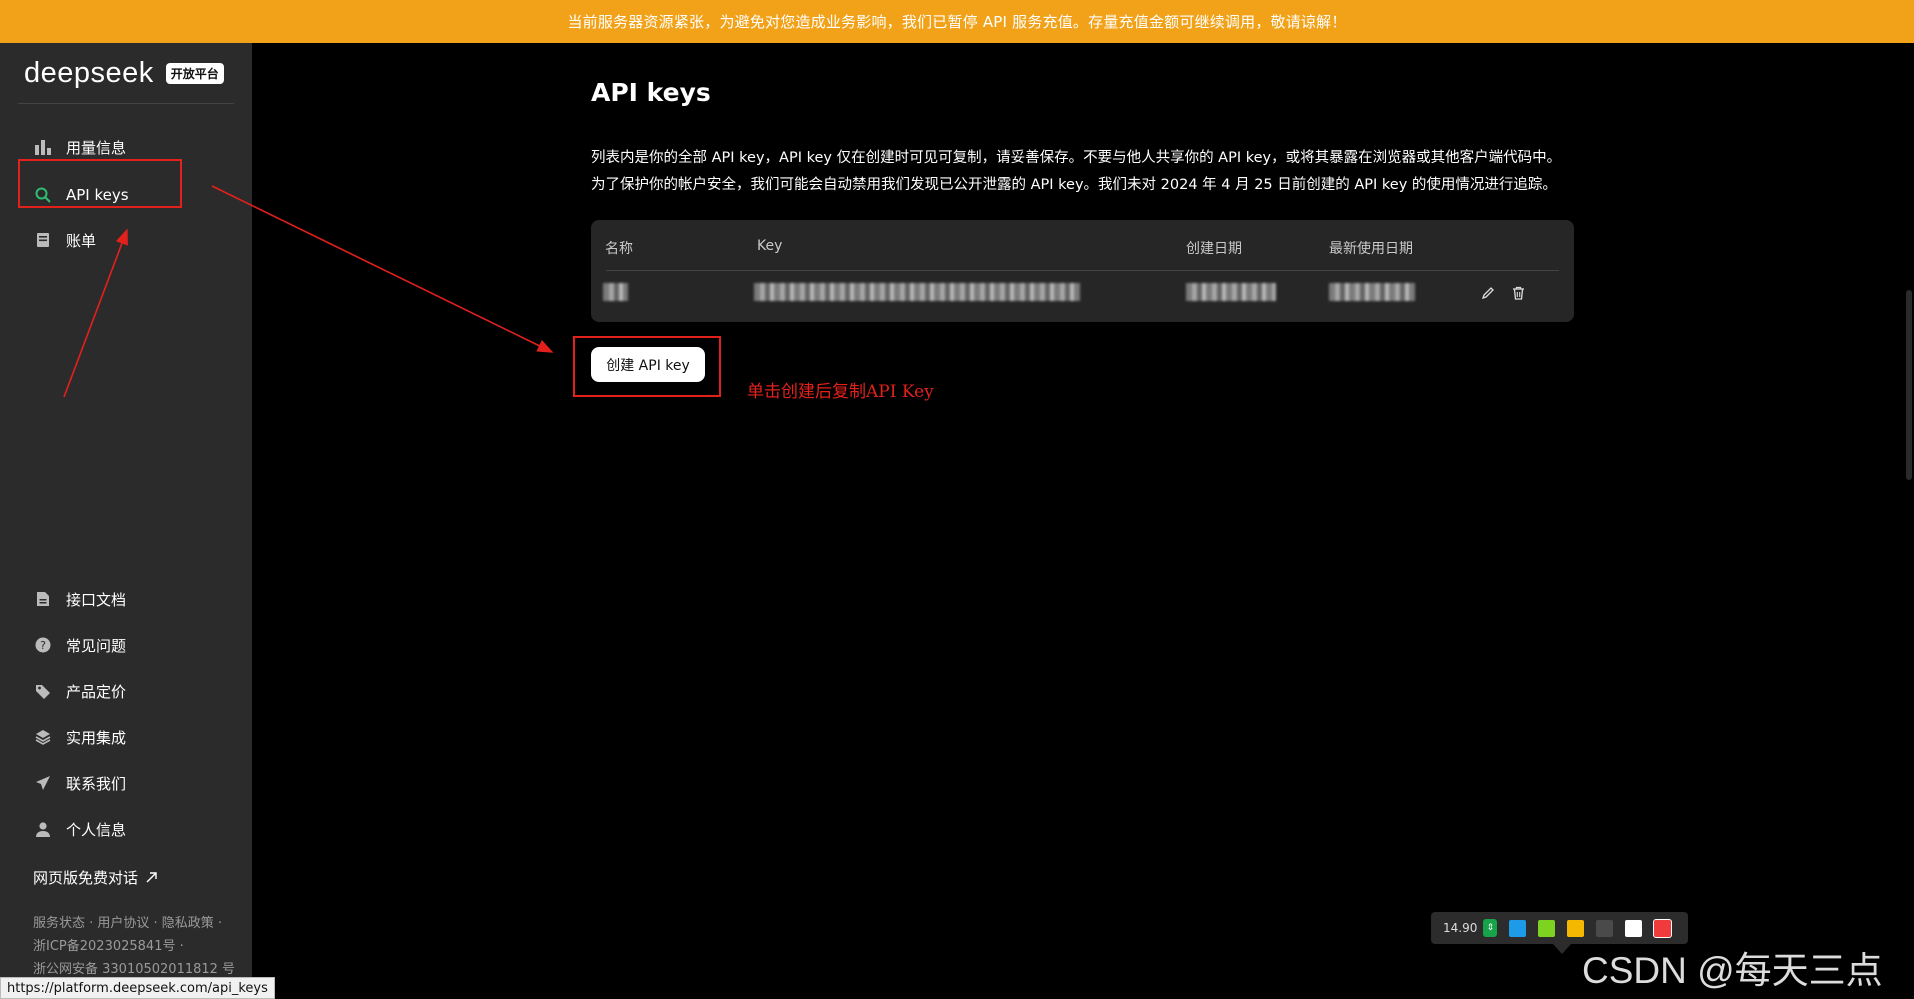 The height and width of the screenshot is (999, 1914). I want to click on color-swatch-gray, so click(1605, 928).